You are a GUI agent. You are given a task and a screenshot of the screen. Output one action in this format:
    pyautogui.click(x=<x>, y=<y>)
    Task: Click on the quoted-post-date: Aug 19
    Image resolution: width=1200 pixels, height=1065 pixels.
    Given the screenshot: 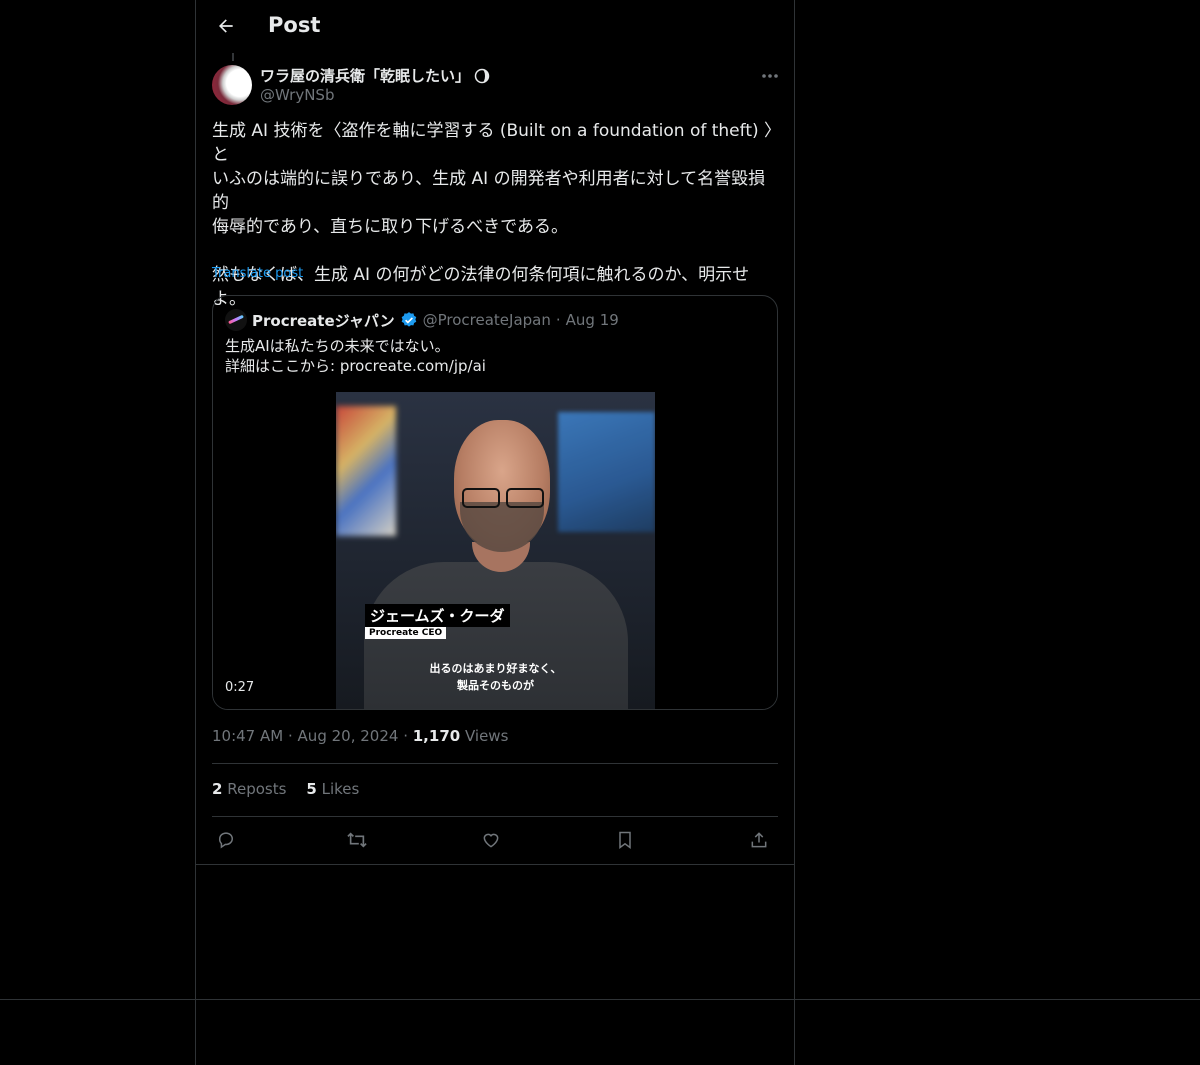 What is the action you would take?
    pyautogui.click(x=592, y=320)
    